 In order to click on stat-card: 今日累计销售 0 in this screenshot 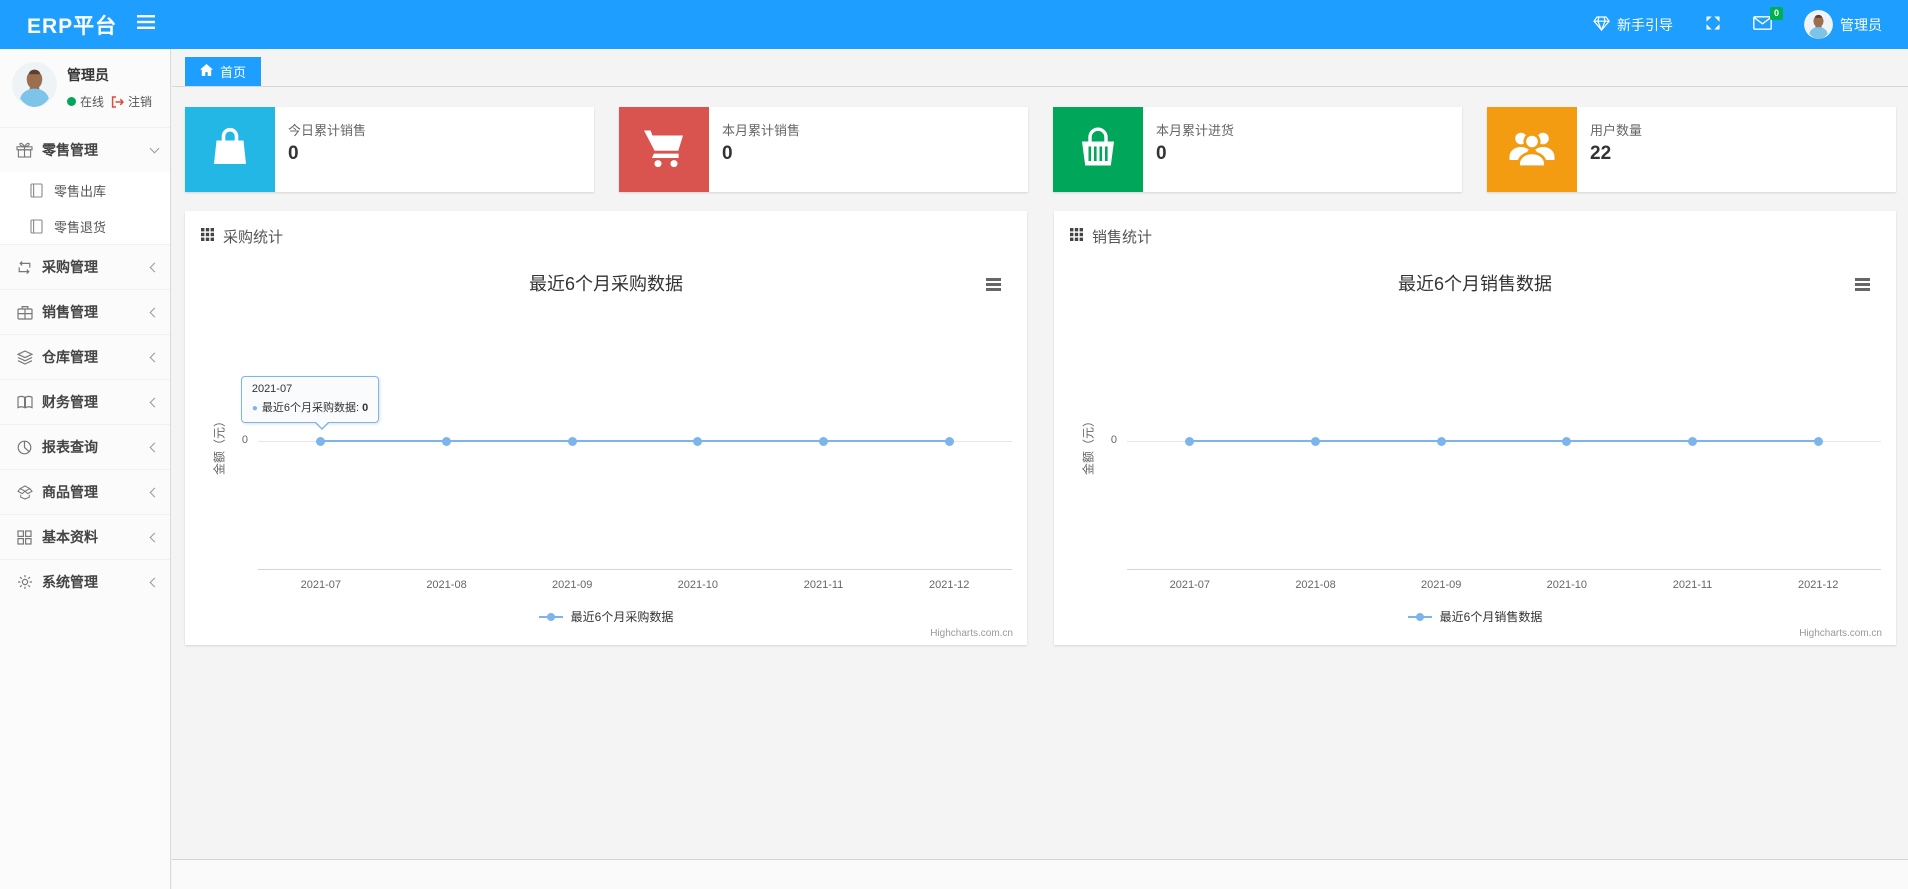, I will do `click(389, 149)`.